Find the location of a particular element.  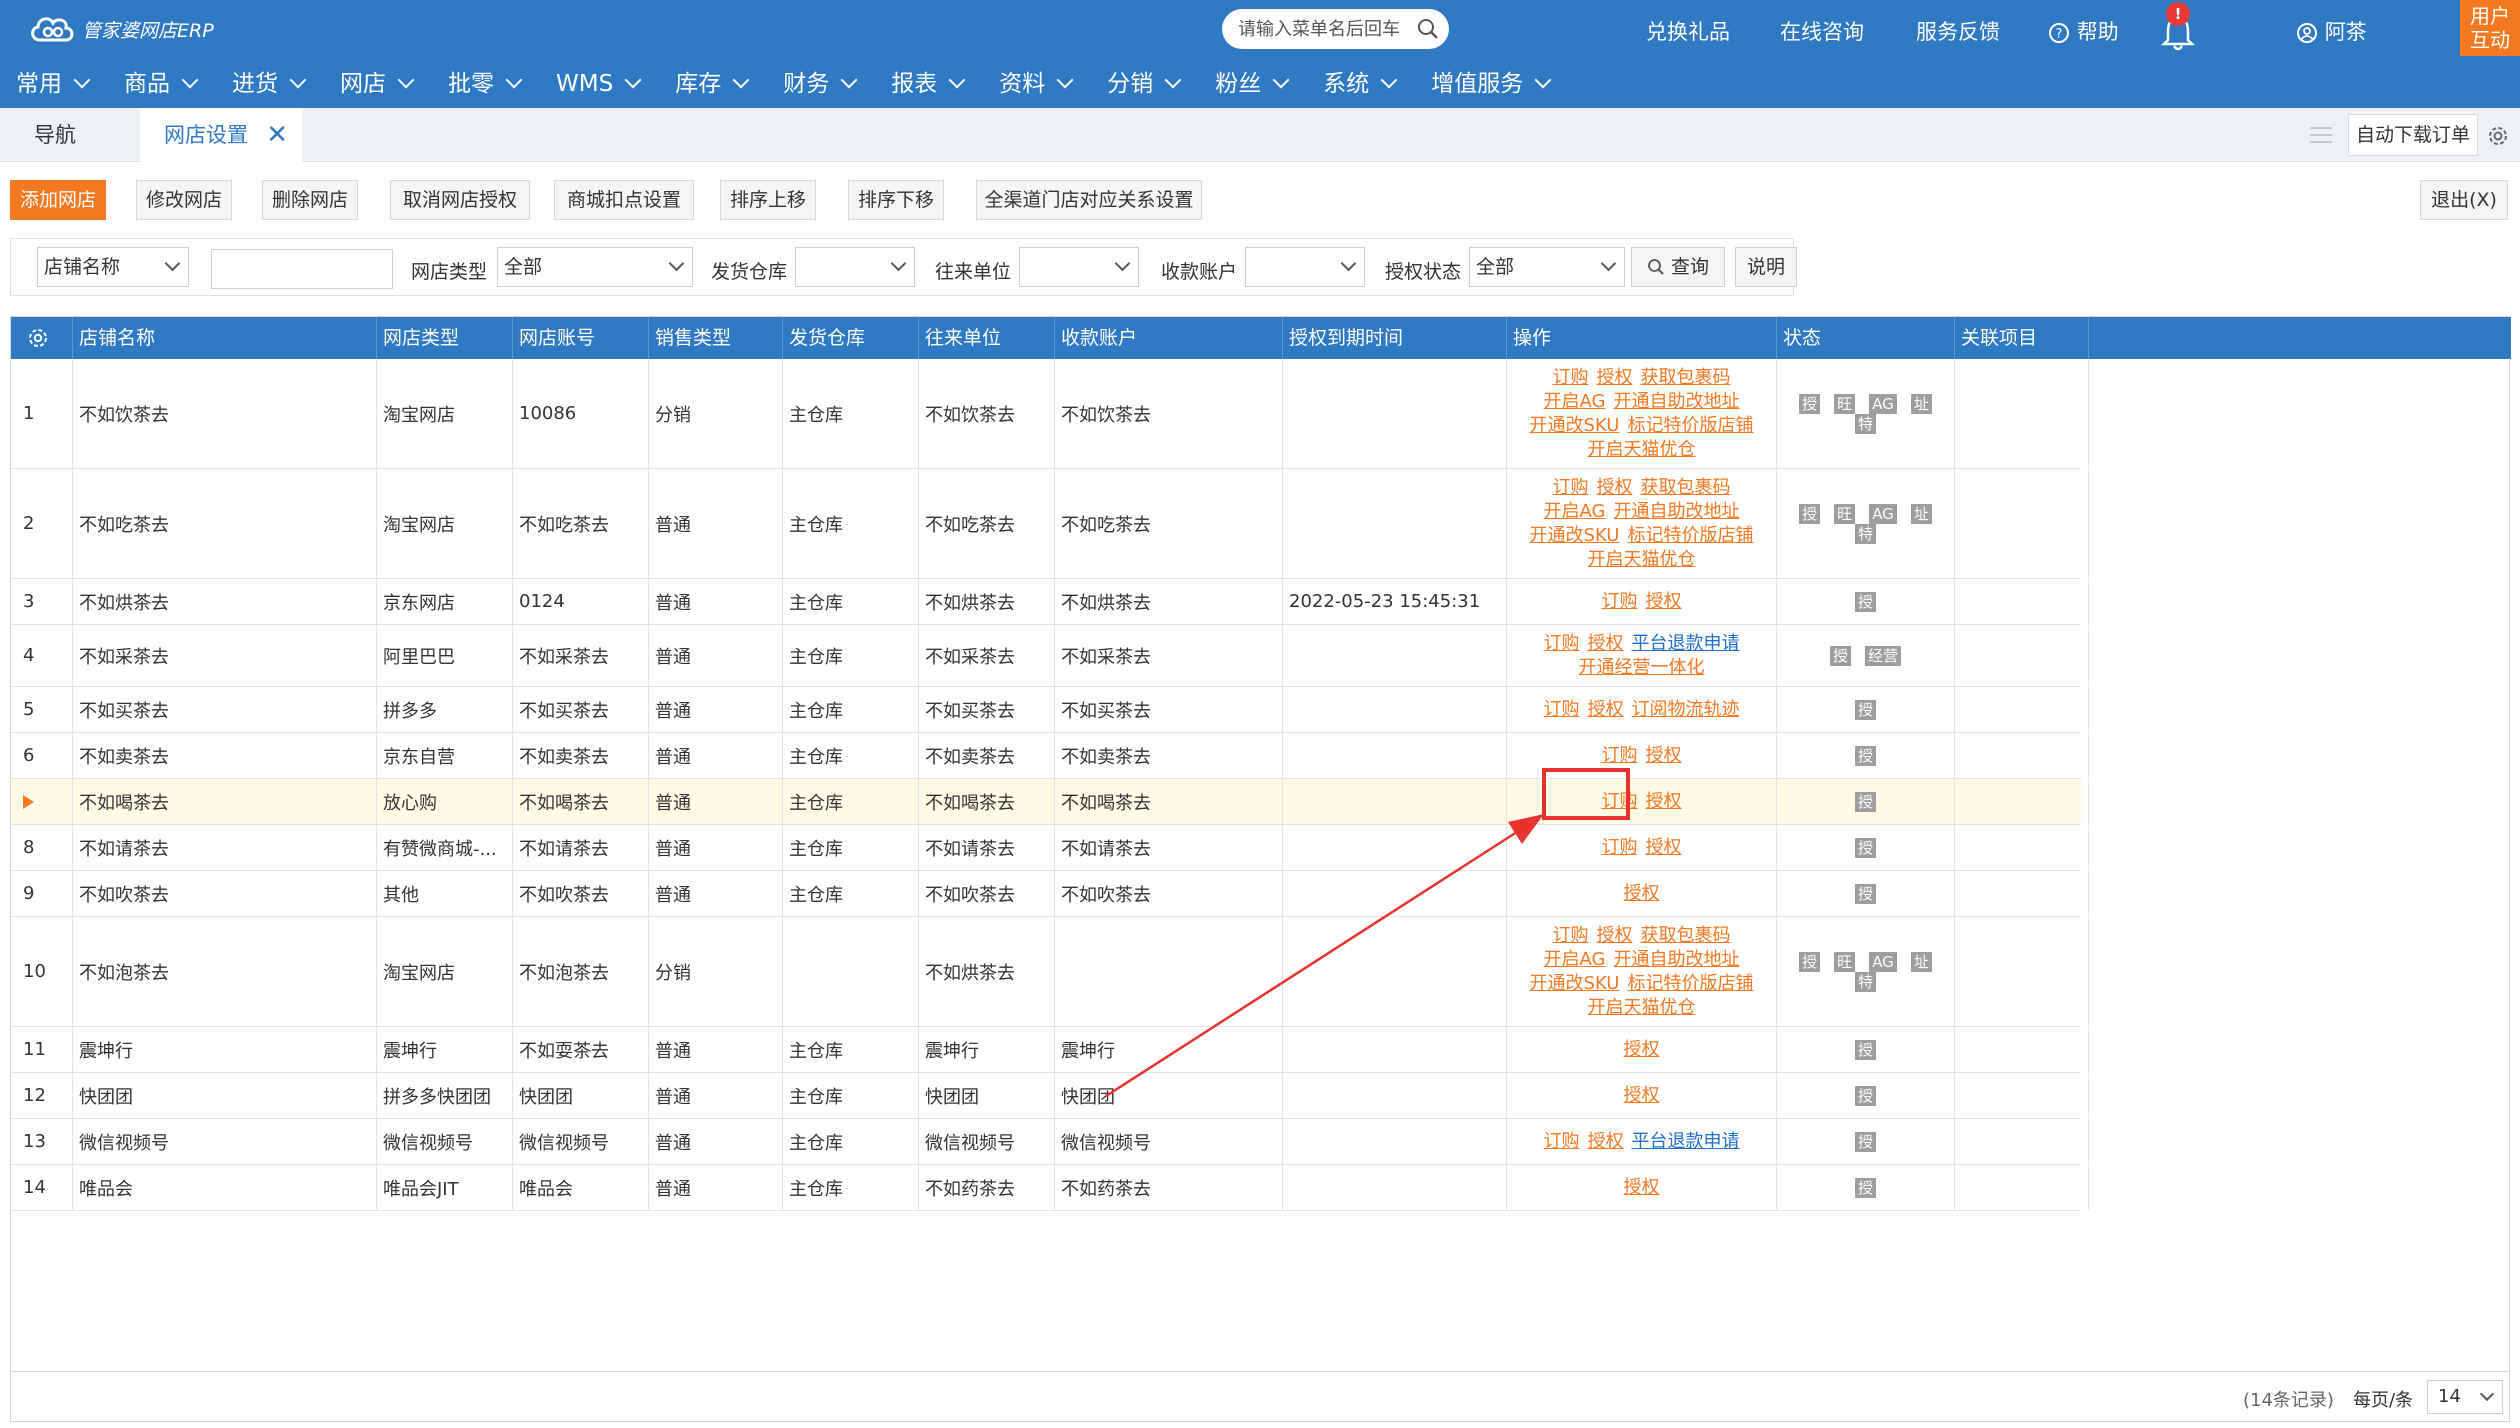

column-header: 状态 is located at coordinates (1866, 338).